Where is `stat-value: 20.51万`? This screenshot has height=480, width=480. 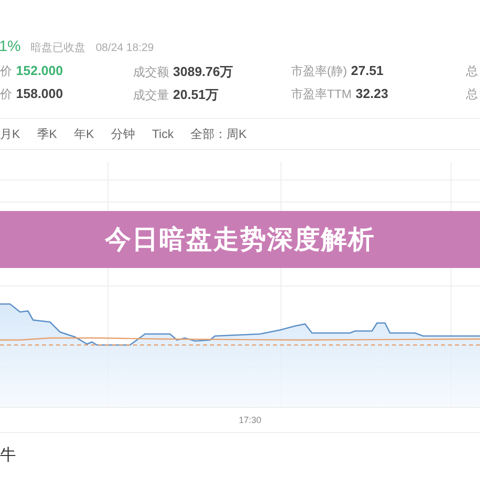 stat-value: 20.51万 is located at coordinates (196, 95).